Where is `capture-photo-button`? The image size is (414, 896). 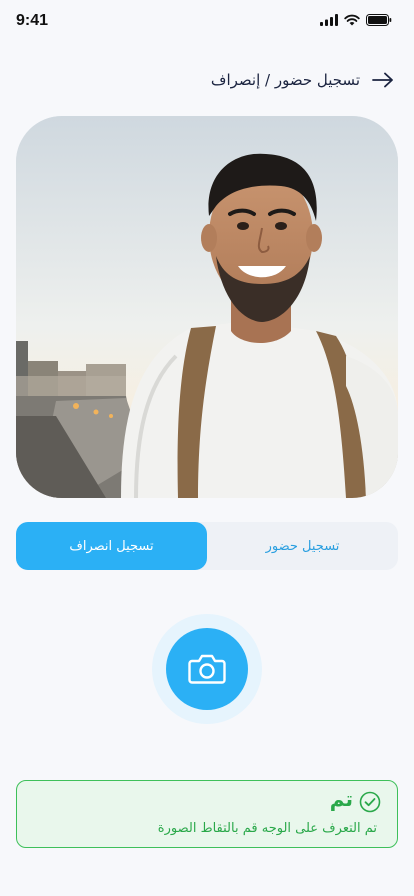 capture-photo-button is located at coordinates (207, 669).